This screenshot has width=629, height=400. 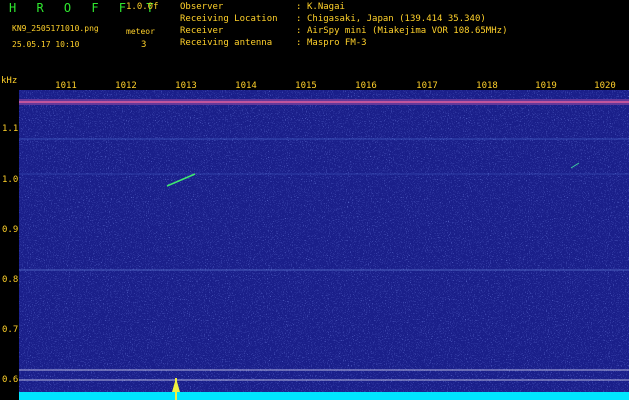 What do you see at coordinates (226, 43) in the screenshot?
I see `info-label-antenna: Receiving antenna` at bounding box center [226, 43].